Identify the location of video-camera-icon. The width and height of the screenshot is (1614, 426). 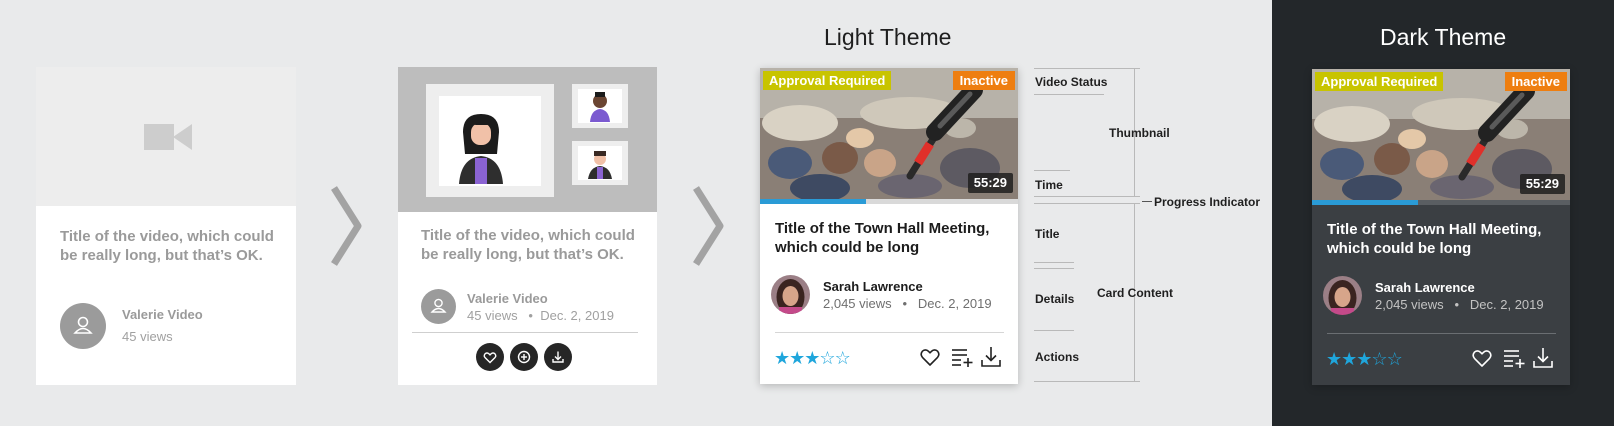
(168, 137).